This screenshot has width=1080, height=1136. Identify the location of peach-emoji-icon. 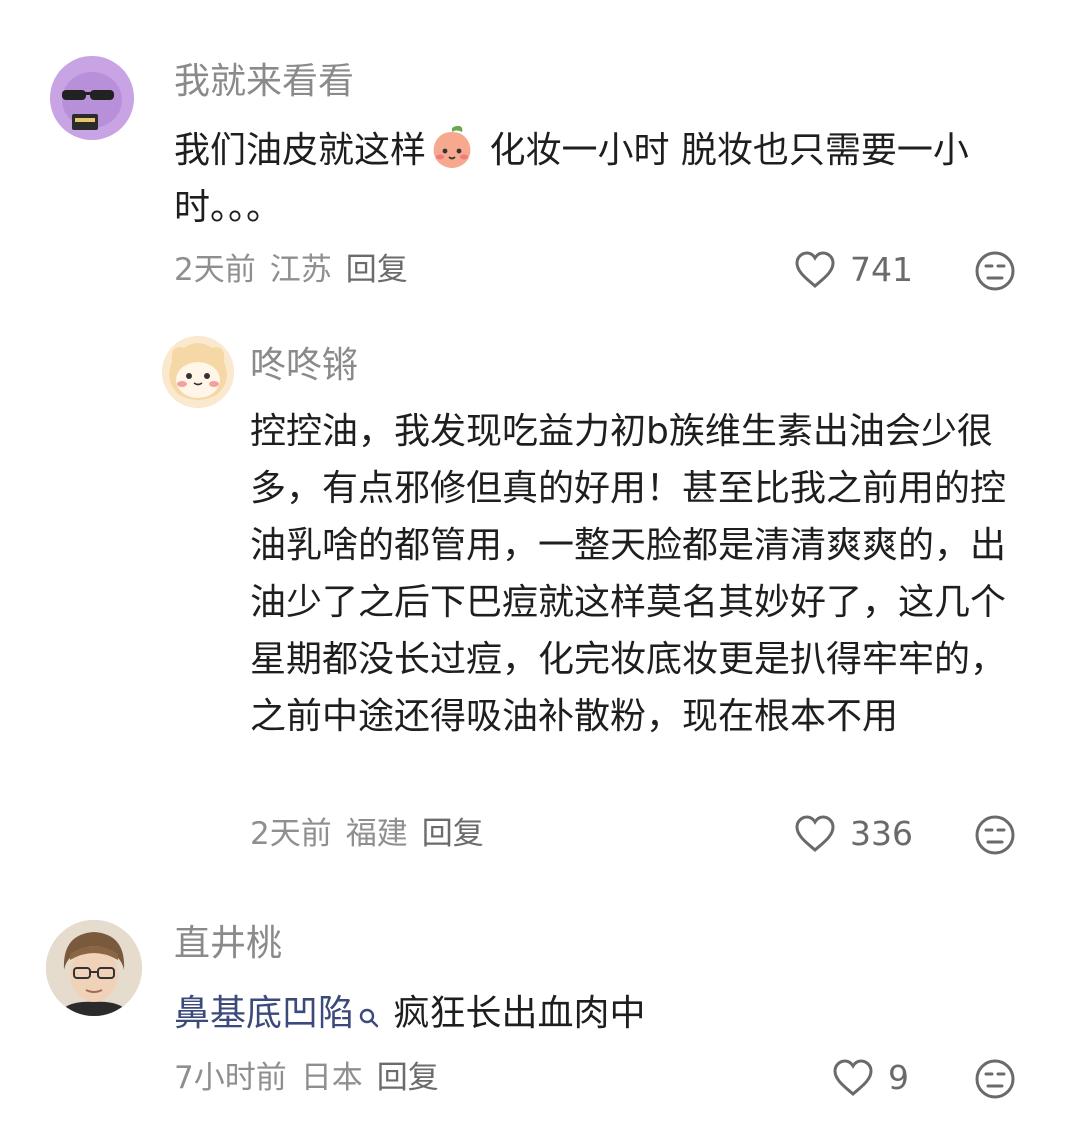
(452, 147).